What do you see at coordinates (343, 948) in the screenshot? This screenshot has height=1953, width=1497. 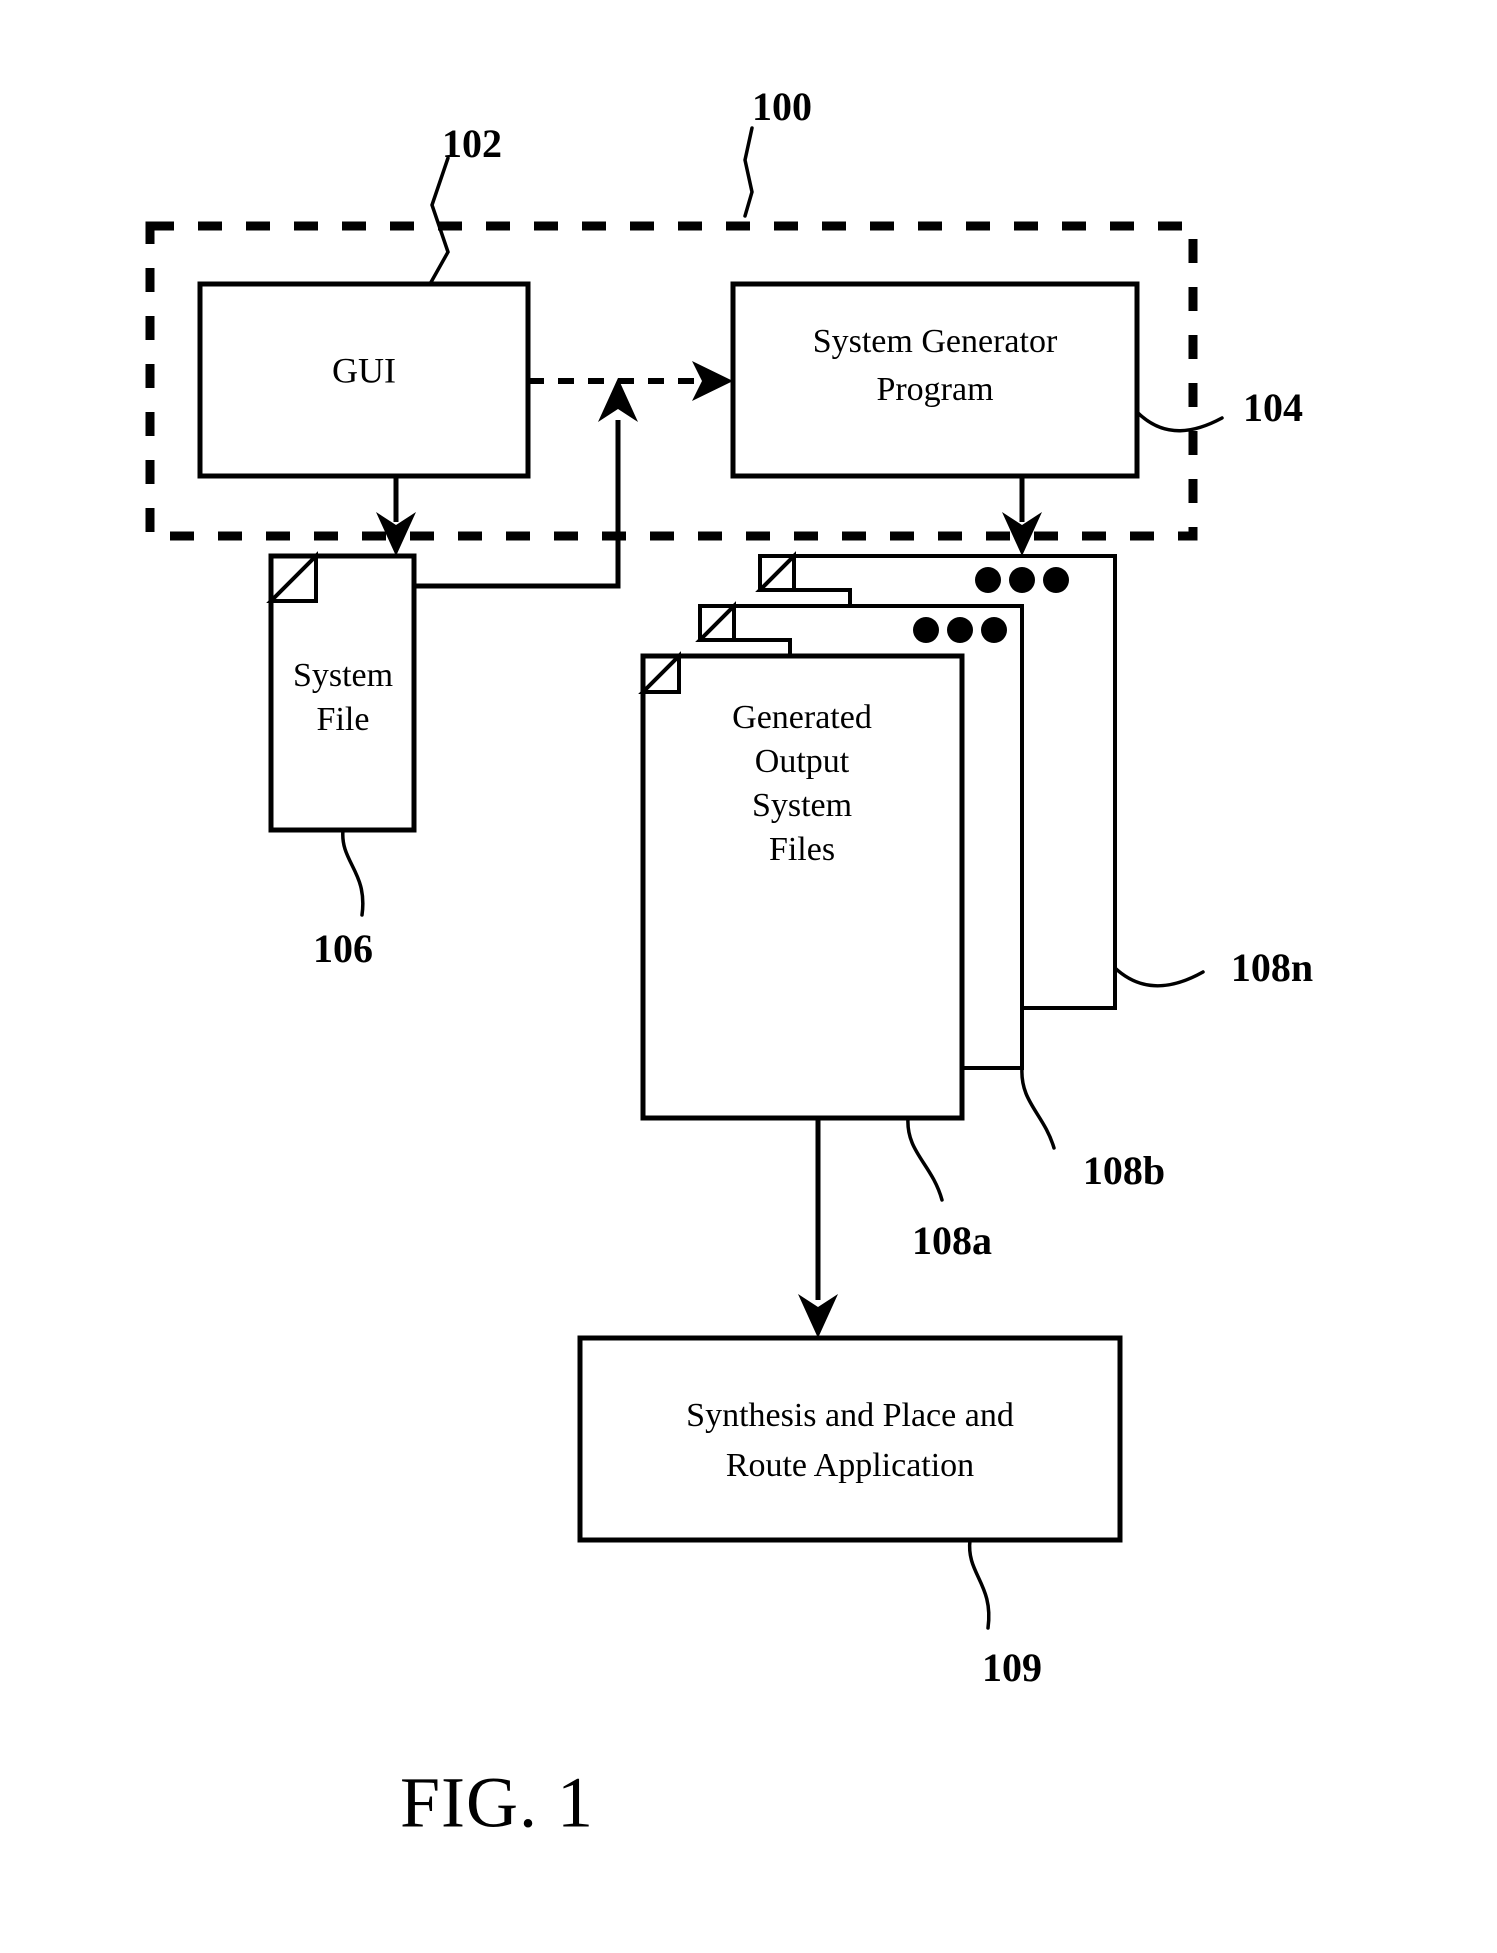 I see `ref-number-106: 106` at bounding box center [343, 948].